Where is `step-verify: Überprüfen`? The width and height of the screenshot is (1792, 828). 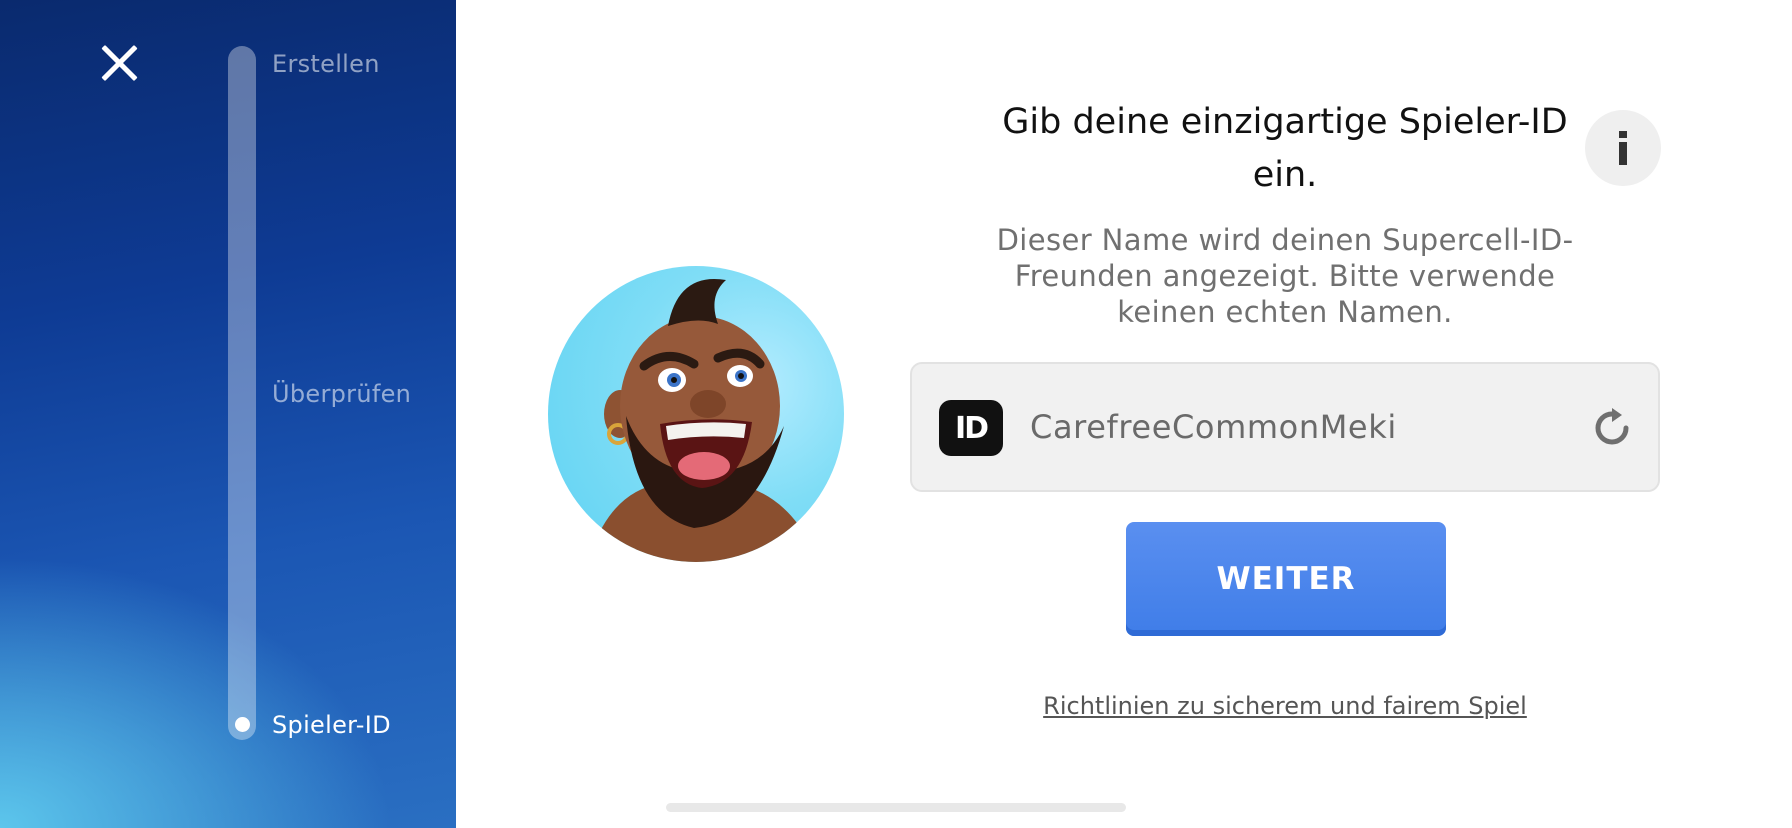 step-verify: Überprüfen is located at coordinates (342, 394).